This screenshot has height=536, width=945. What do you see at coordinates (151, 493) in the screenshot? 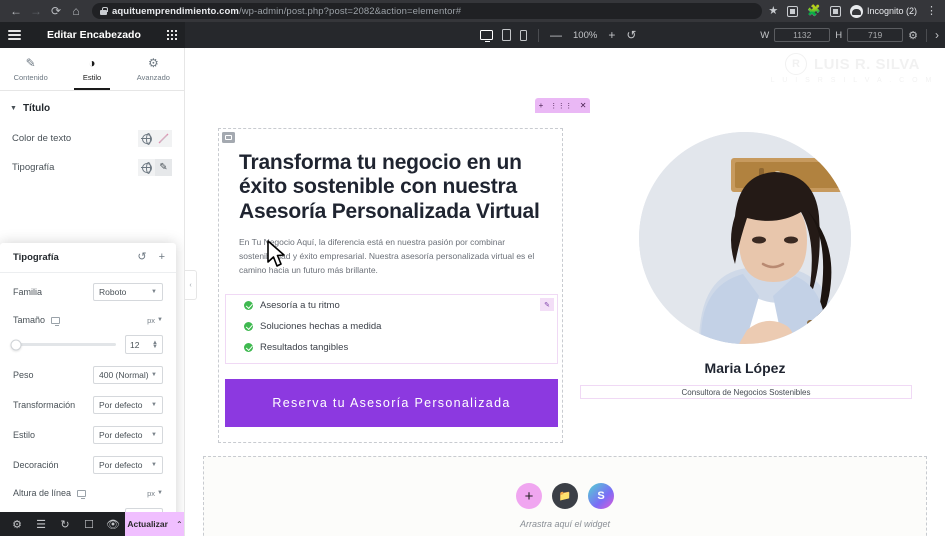
I see `unit-label: px` at bounding box center [151, 493].